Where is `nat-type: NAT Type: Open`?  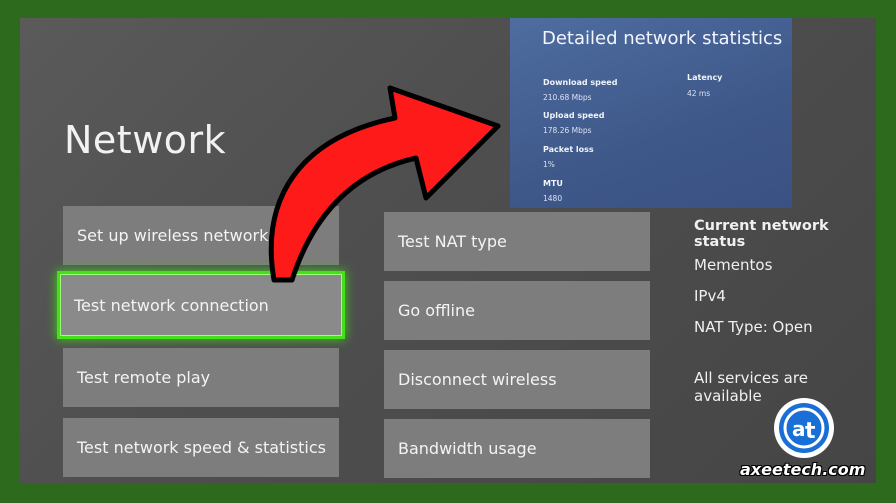
nat-type: NAT Type: Open is located at coordinates (753, 327).